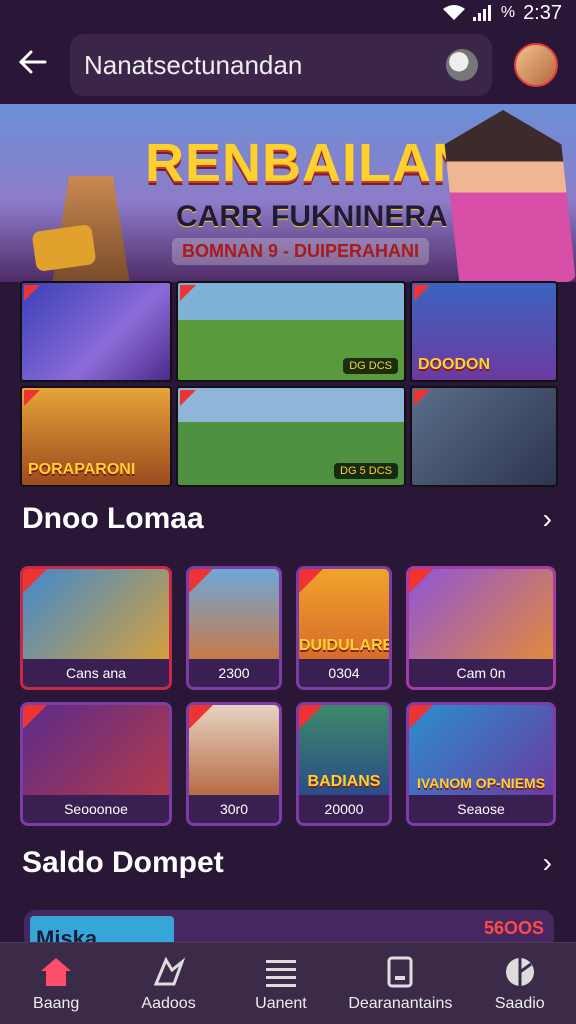  I want to click on game-card: BADIANS 20000, so click(344, 764).